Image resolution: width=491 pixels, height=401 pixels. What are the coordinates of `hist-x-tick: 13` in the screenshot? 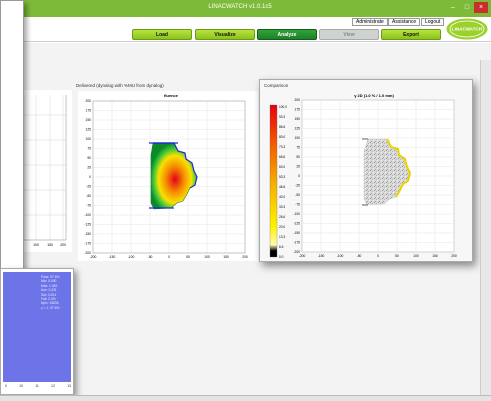 It's located at (69, 386).